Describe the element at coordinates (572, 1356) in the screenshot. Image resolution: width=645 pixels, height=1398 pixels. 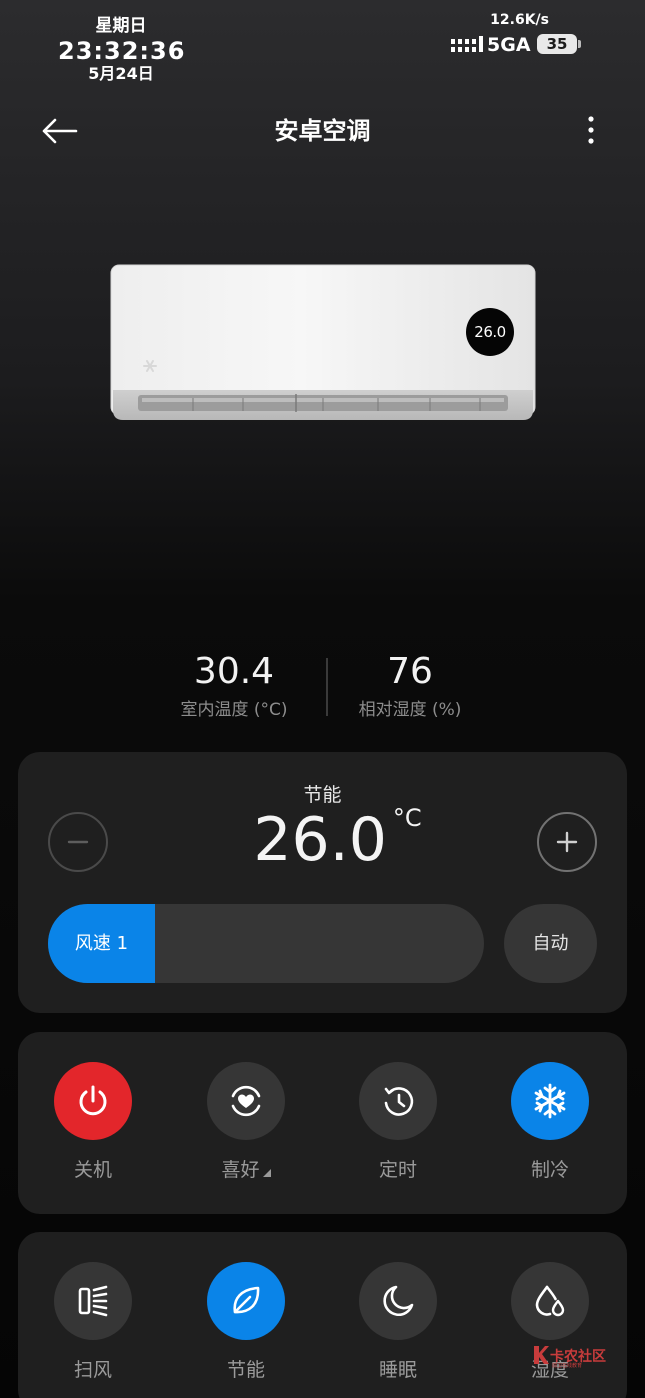
I see `watermark: 卡农社区 前卫在线教育` at that location.